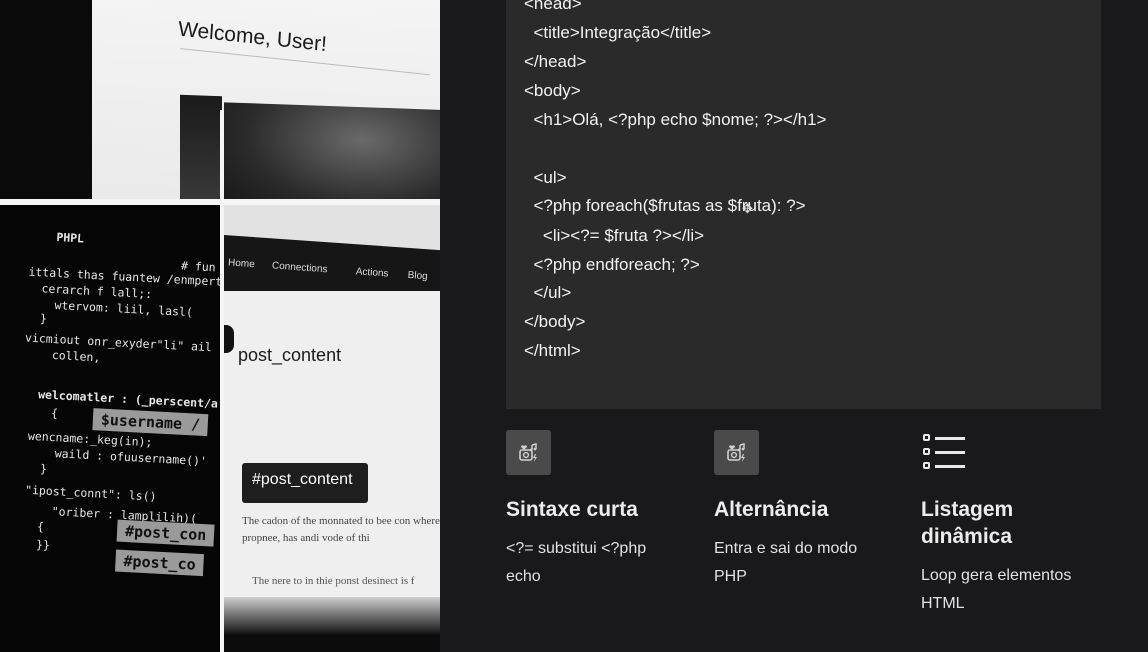 The image size is (1148, 652). Describe the element at coordinates (967, 536) in the screenshot. I see `feature-title: dinâmica` at that location.